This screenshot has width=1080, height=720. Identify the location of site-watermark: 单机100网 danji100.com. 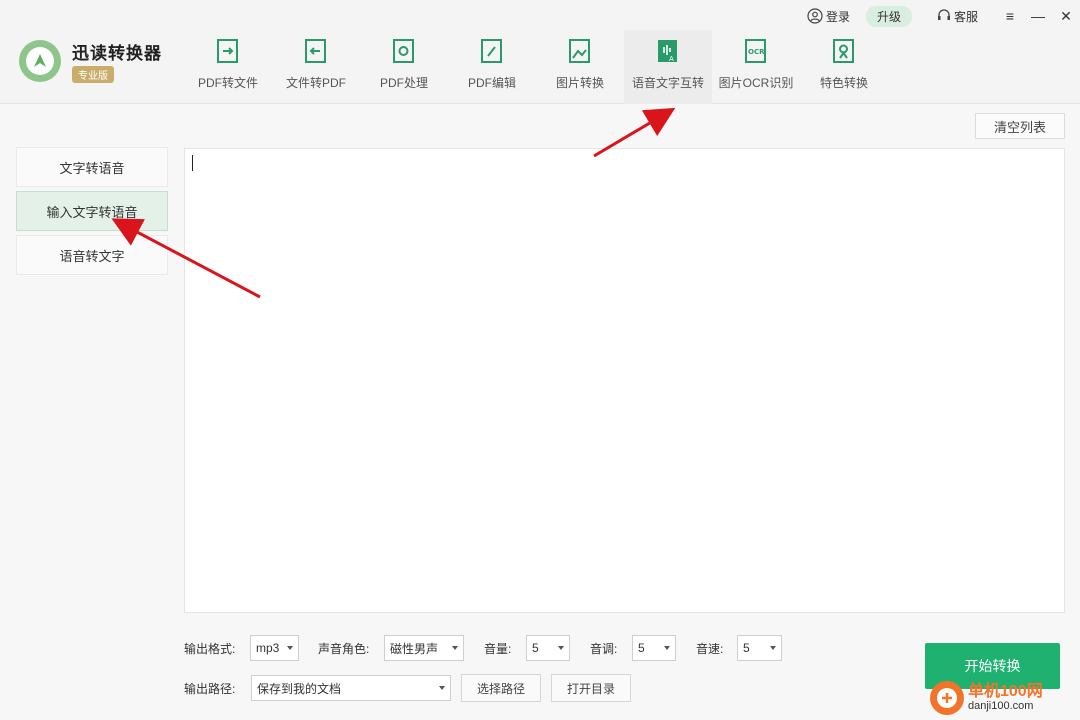
(986, 698).